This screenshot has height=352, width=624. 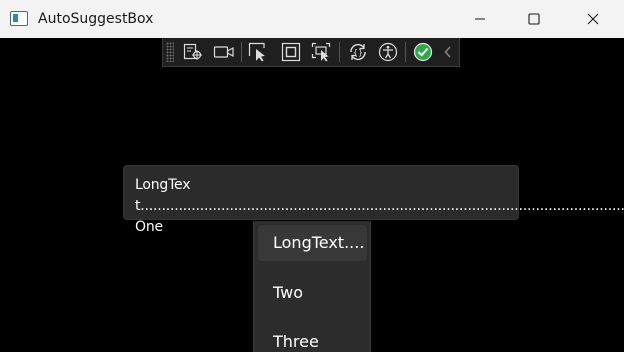 I want to click on accessibility-checker-icon, so click(x=388, y=52).